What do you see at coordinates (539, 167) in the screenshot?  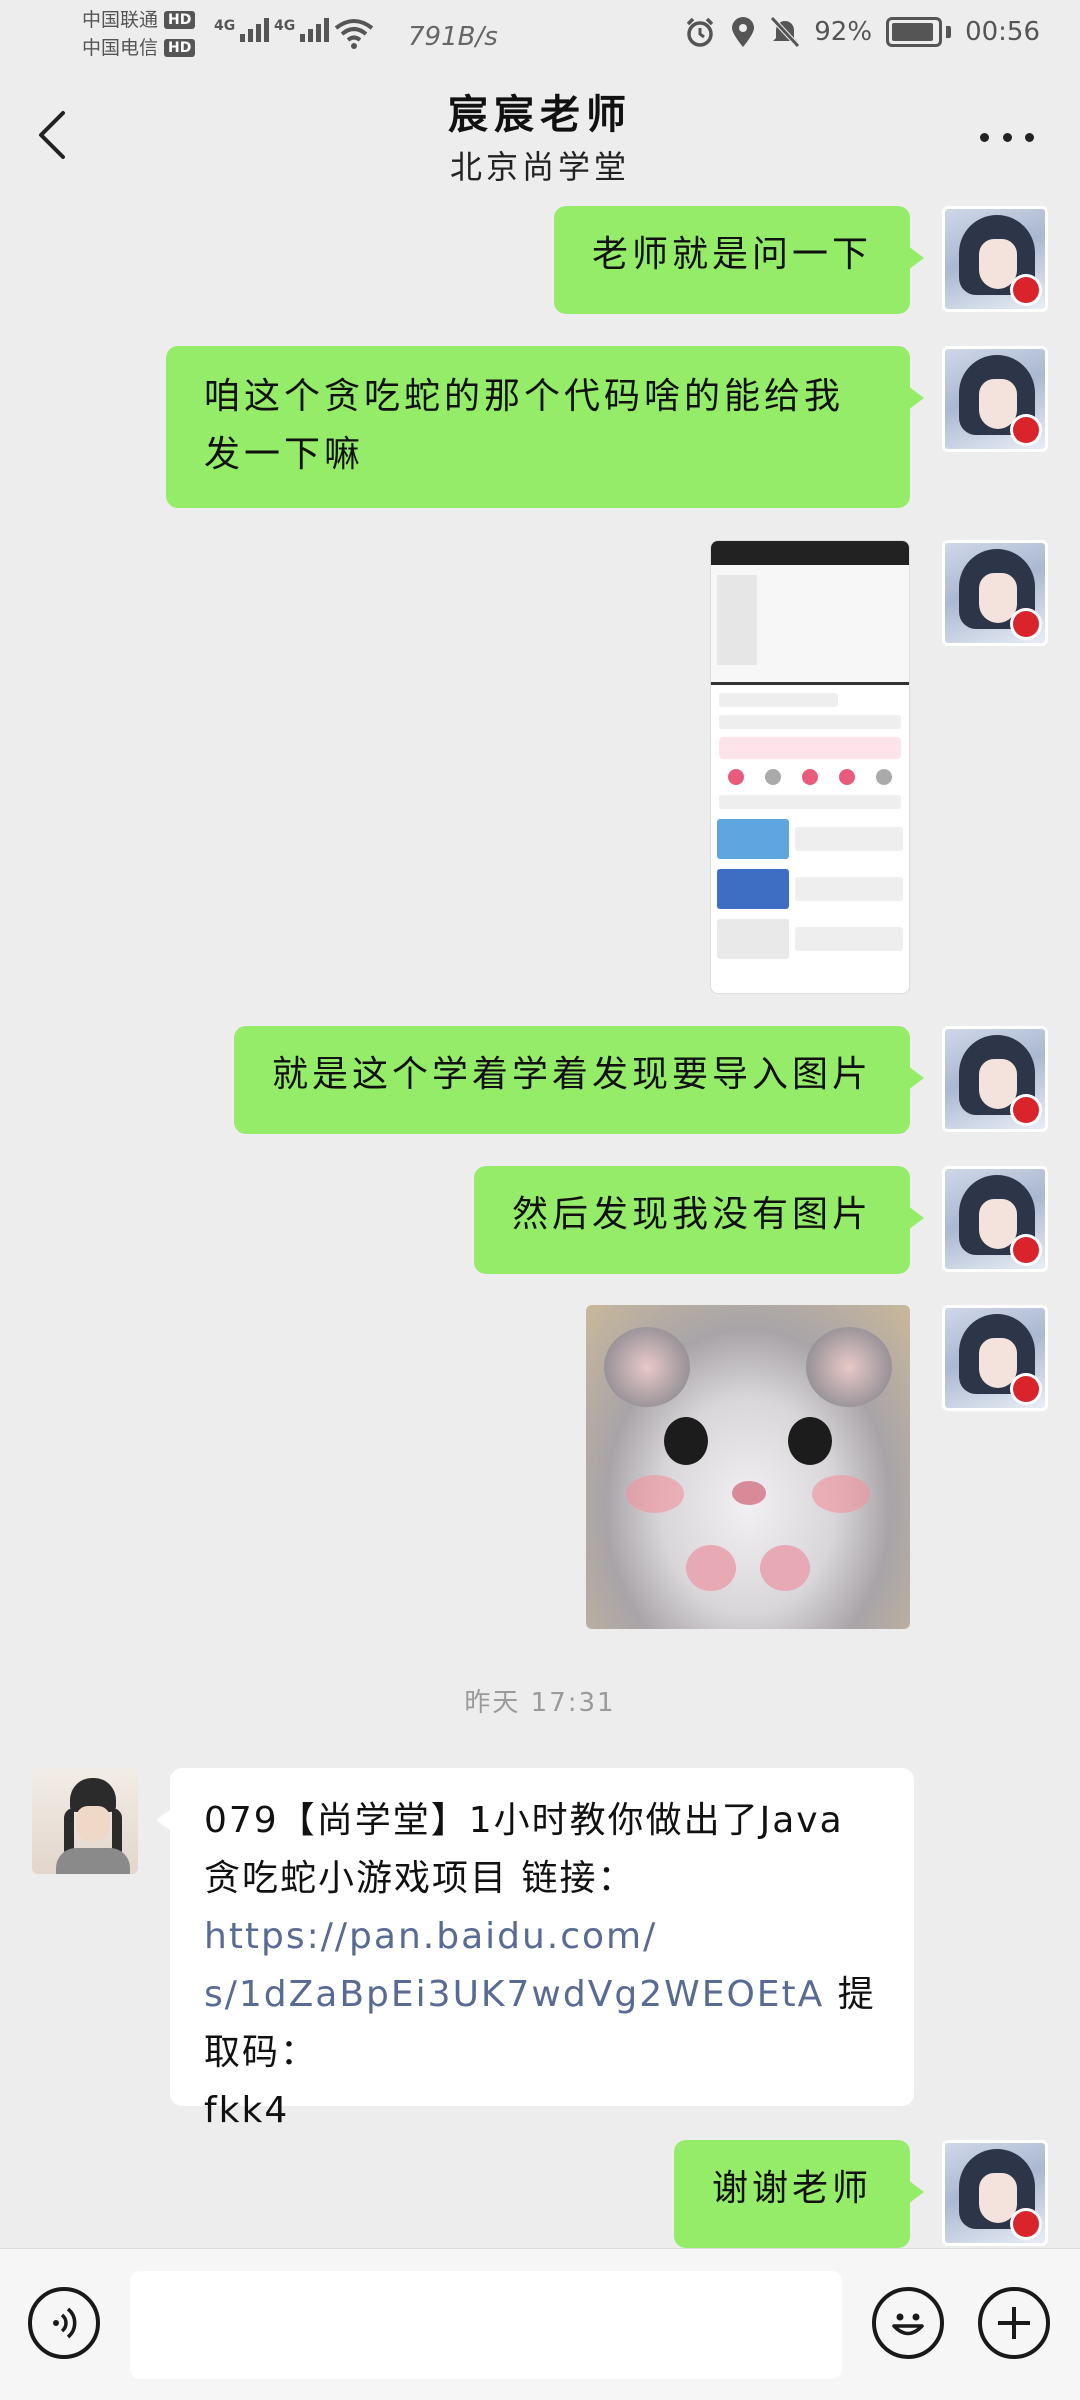 I see `chat-subtitle: 北京尚学堂` at bounding box center [539, 167].